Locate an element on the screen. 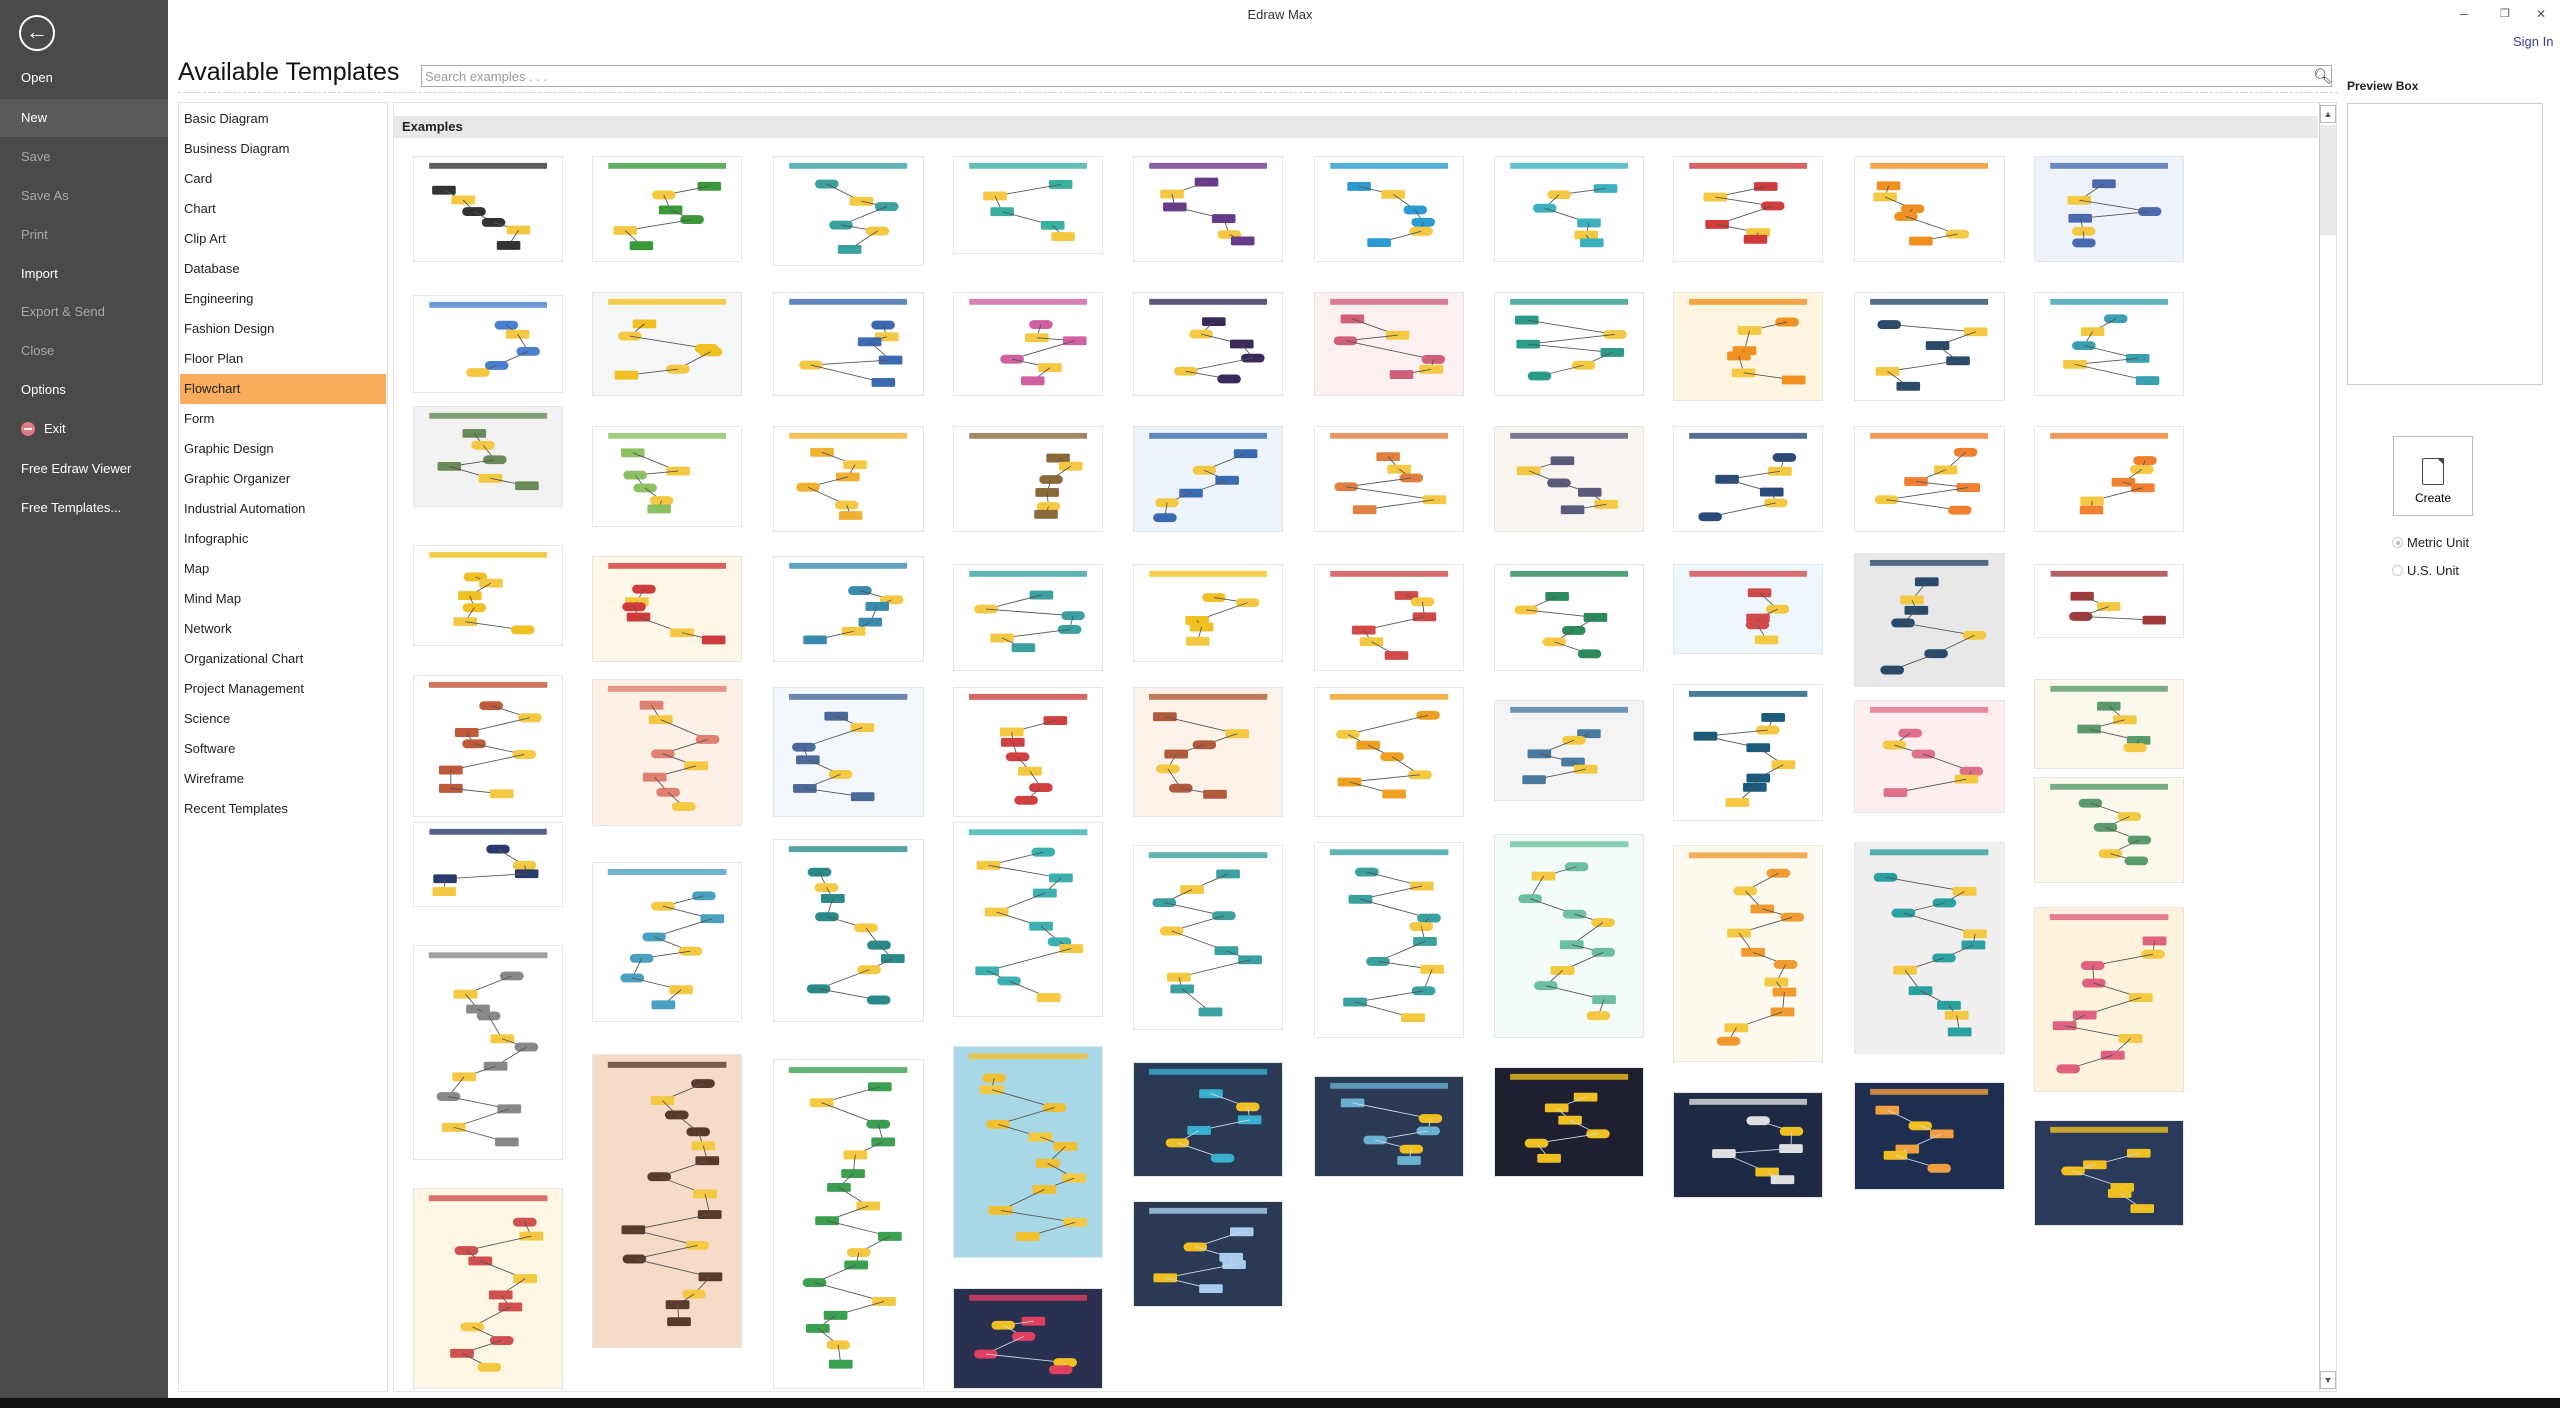  category-wireframe: Wireframe is located at coordinates (283, 779).